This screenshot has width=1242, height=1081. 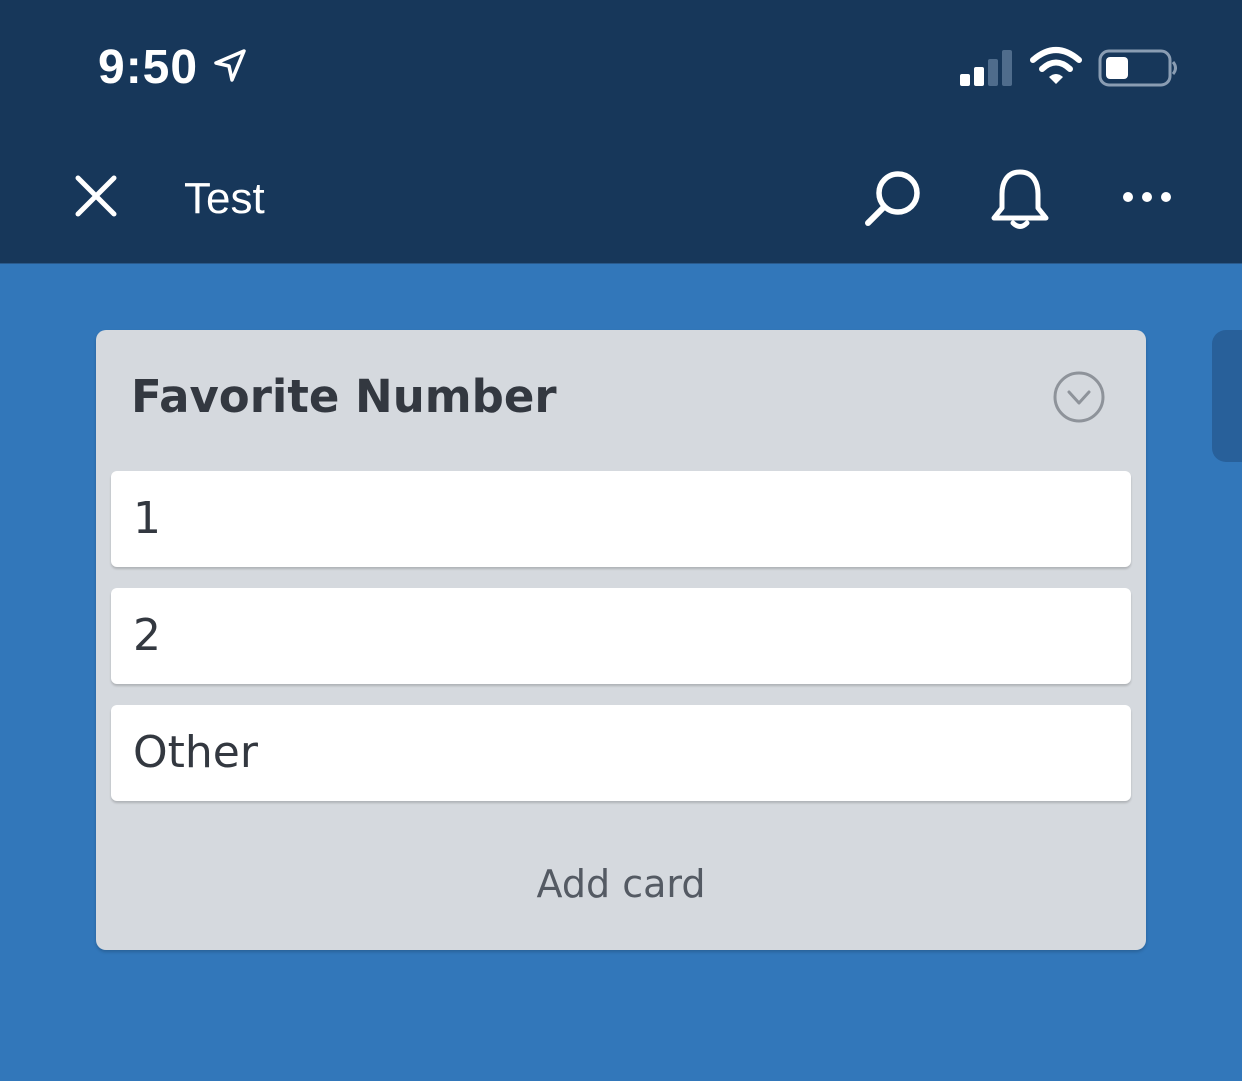 What do you see at coordinates (1079, 397) in the screenshot?
I see `chevron-down-circle-icon` at bounding box center [1079, 397].